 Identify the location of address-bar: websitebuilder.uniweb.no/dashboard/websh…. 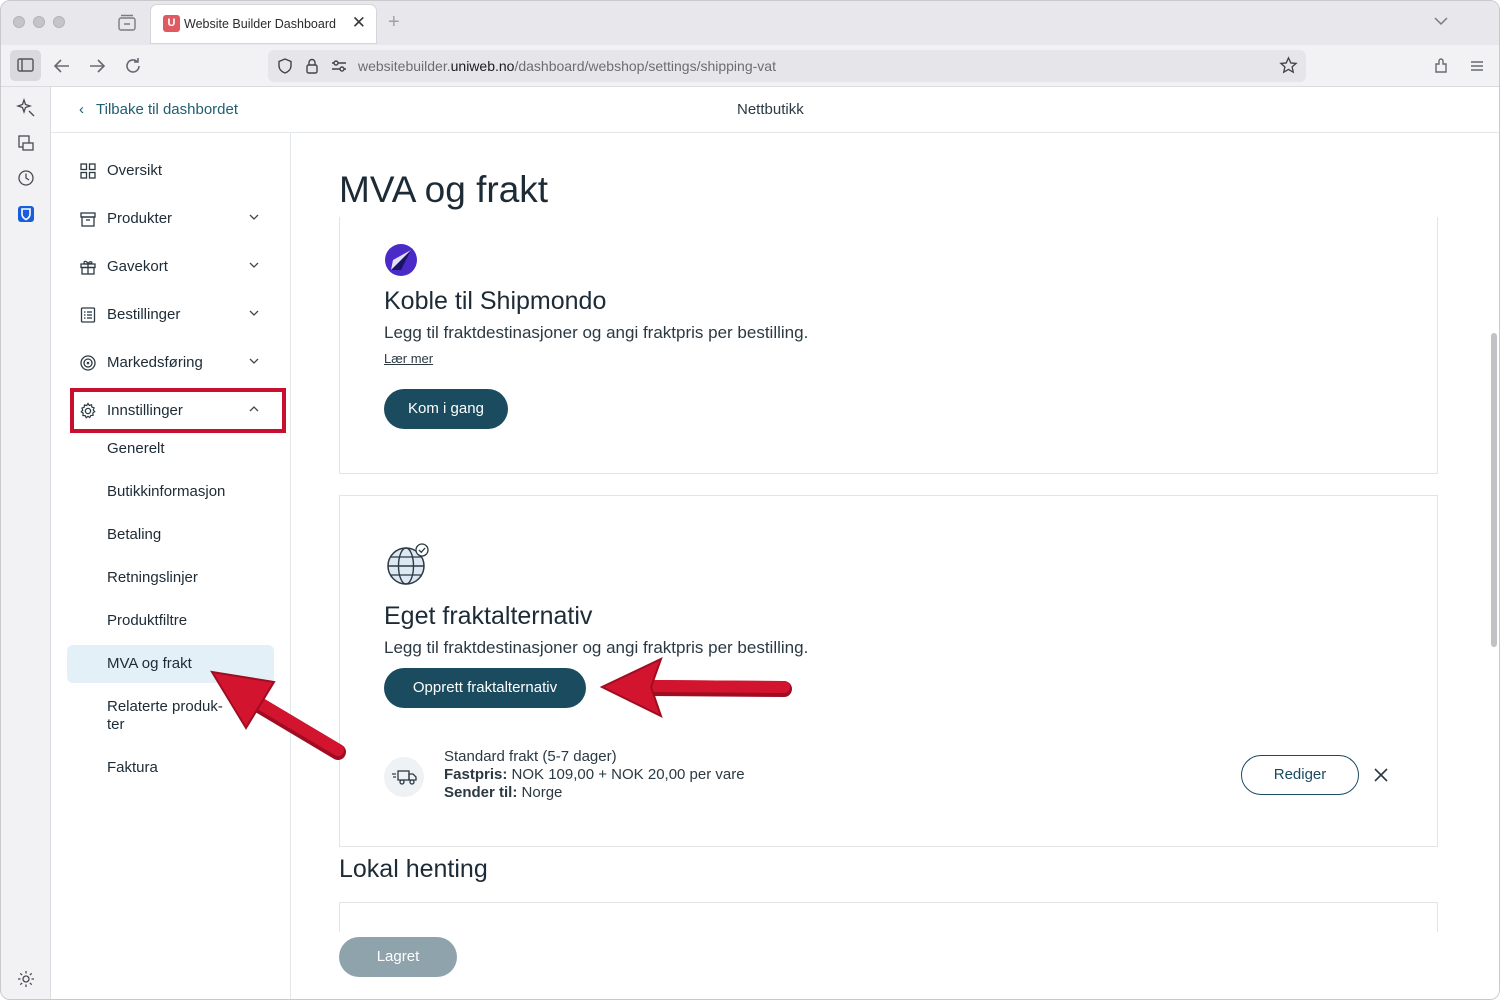
(787, 66).